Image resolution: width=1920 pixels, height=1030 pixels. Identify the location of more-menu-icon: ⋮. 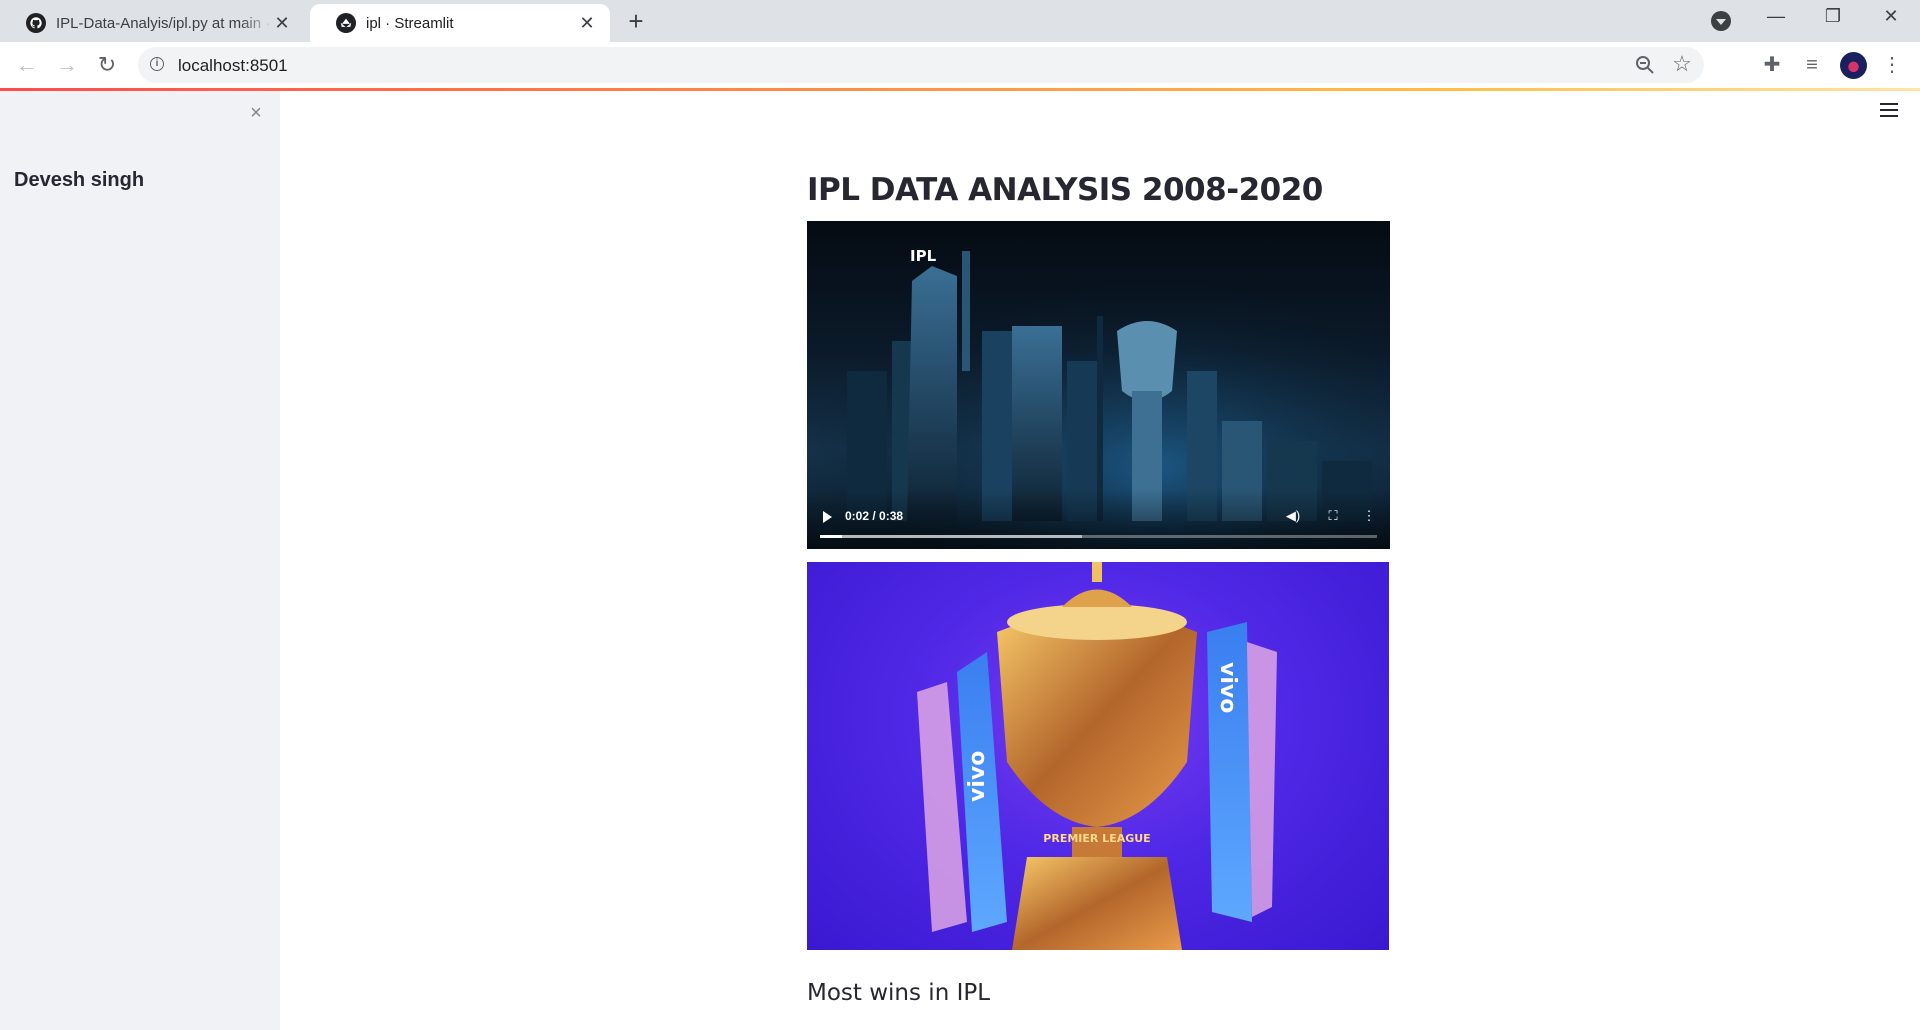
(1892, 65).